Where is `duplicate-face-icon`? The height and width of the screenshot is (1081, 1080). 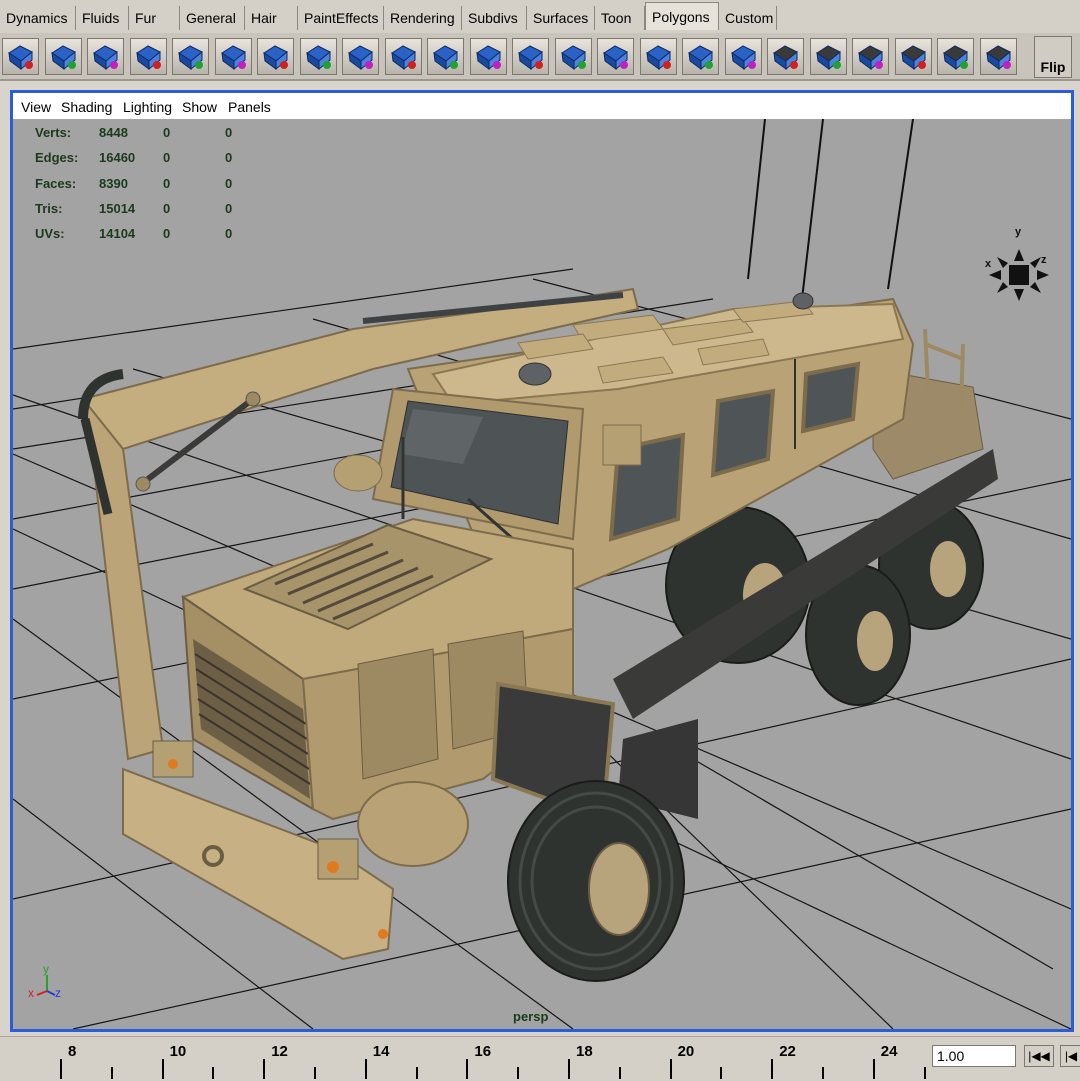
duplicate-face-icon is located at coordinates (445, 56).